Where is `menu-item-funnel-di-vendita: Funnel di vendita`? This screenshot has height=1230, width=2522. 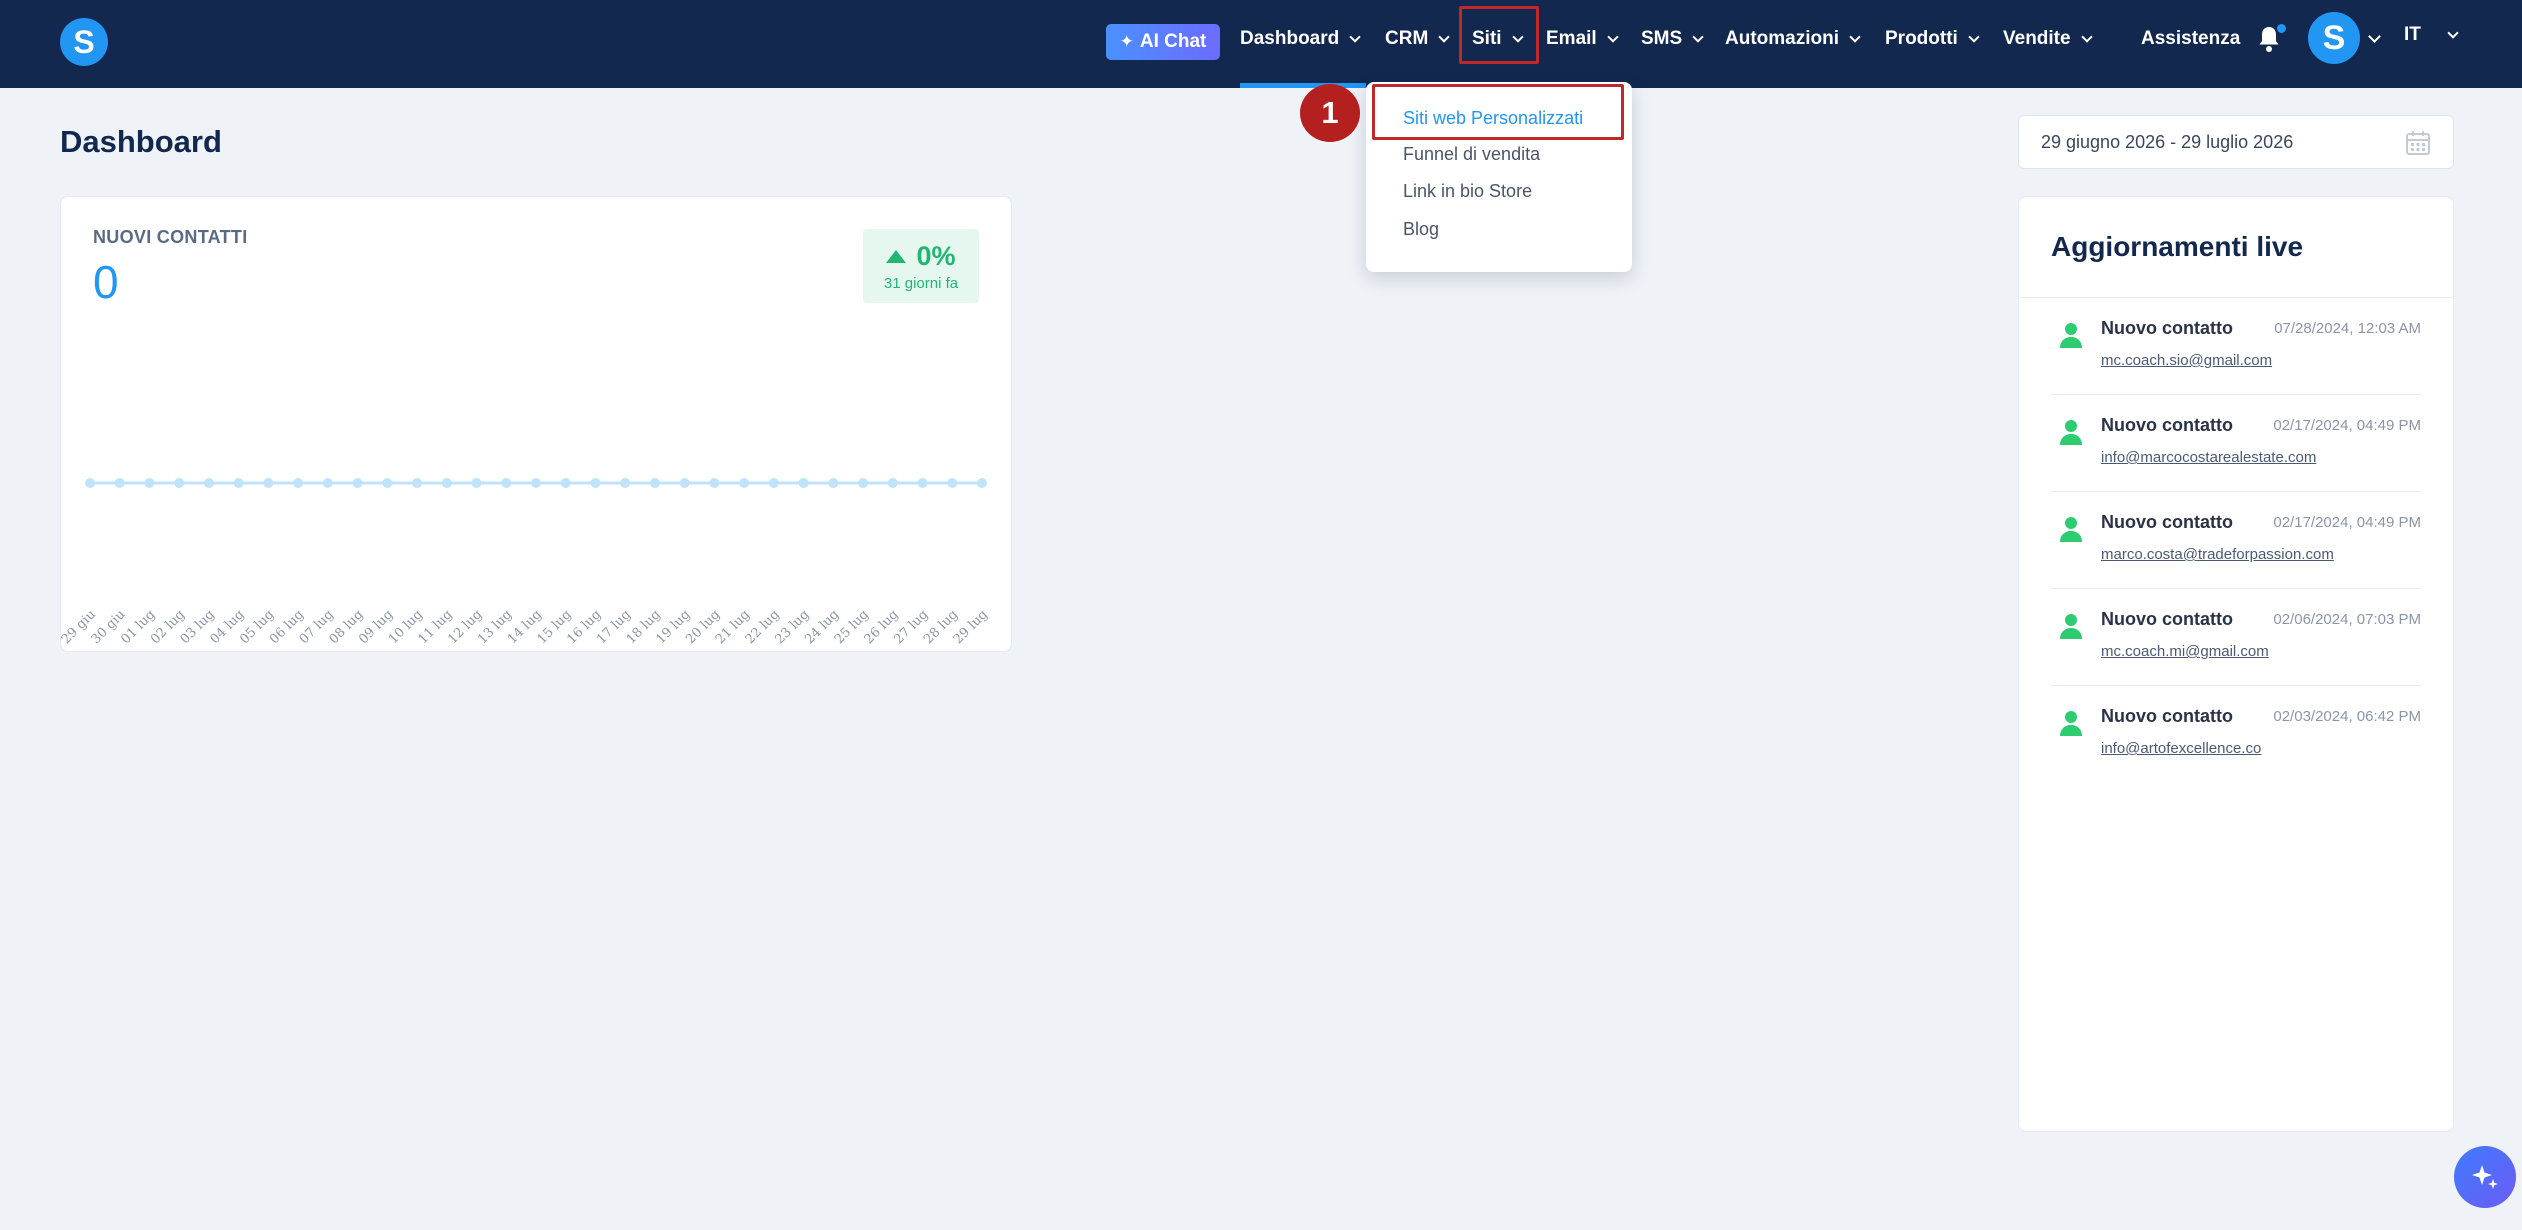
menu-item-funnel-di-vendita: Funnel di vendita is located at coordinates (1471, 154).